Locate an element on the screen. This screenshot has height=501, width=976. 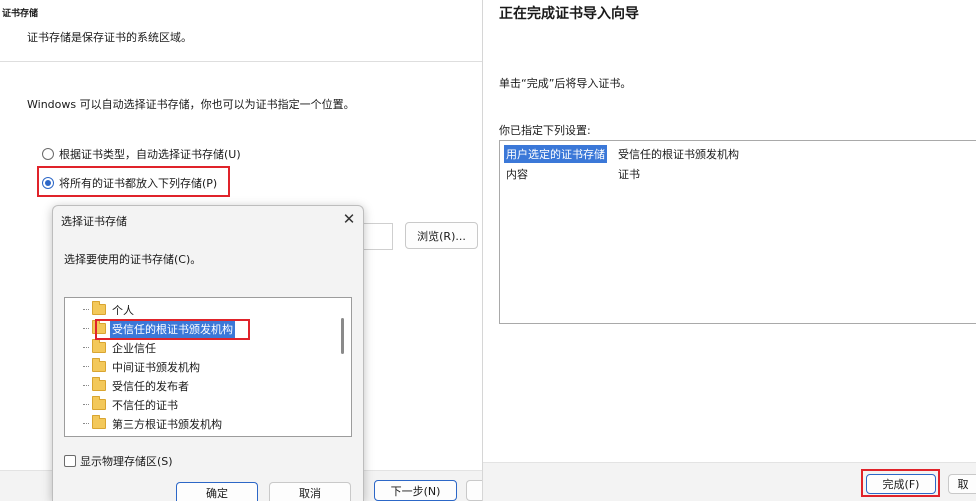
radio-auto-select: 根据证书类型，自动选择证书存储(U) is located at coordinates (141, 154).